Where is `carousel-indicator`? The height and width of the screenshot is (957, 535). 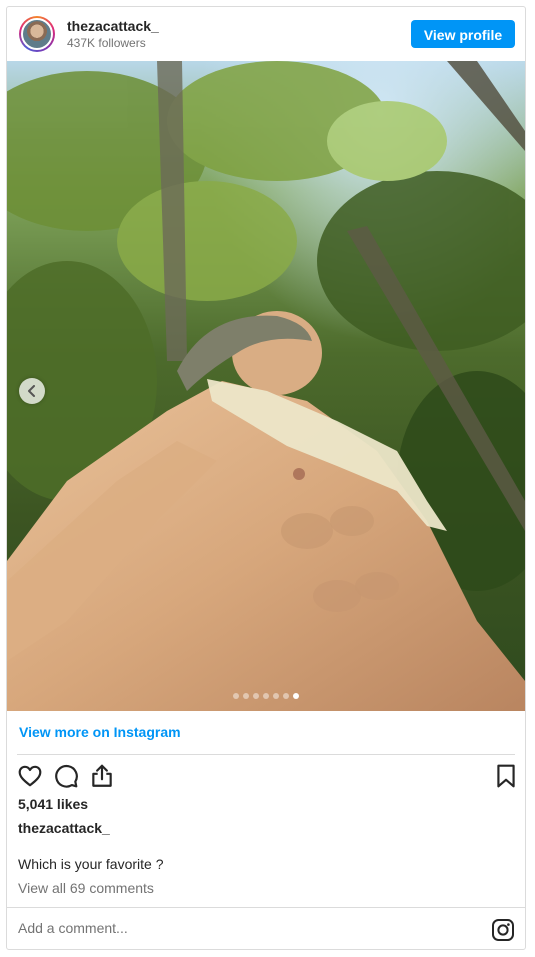 carousel-indicator is located at coordinates (266, 696).